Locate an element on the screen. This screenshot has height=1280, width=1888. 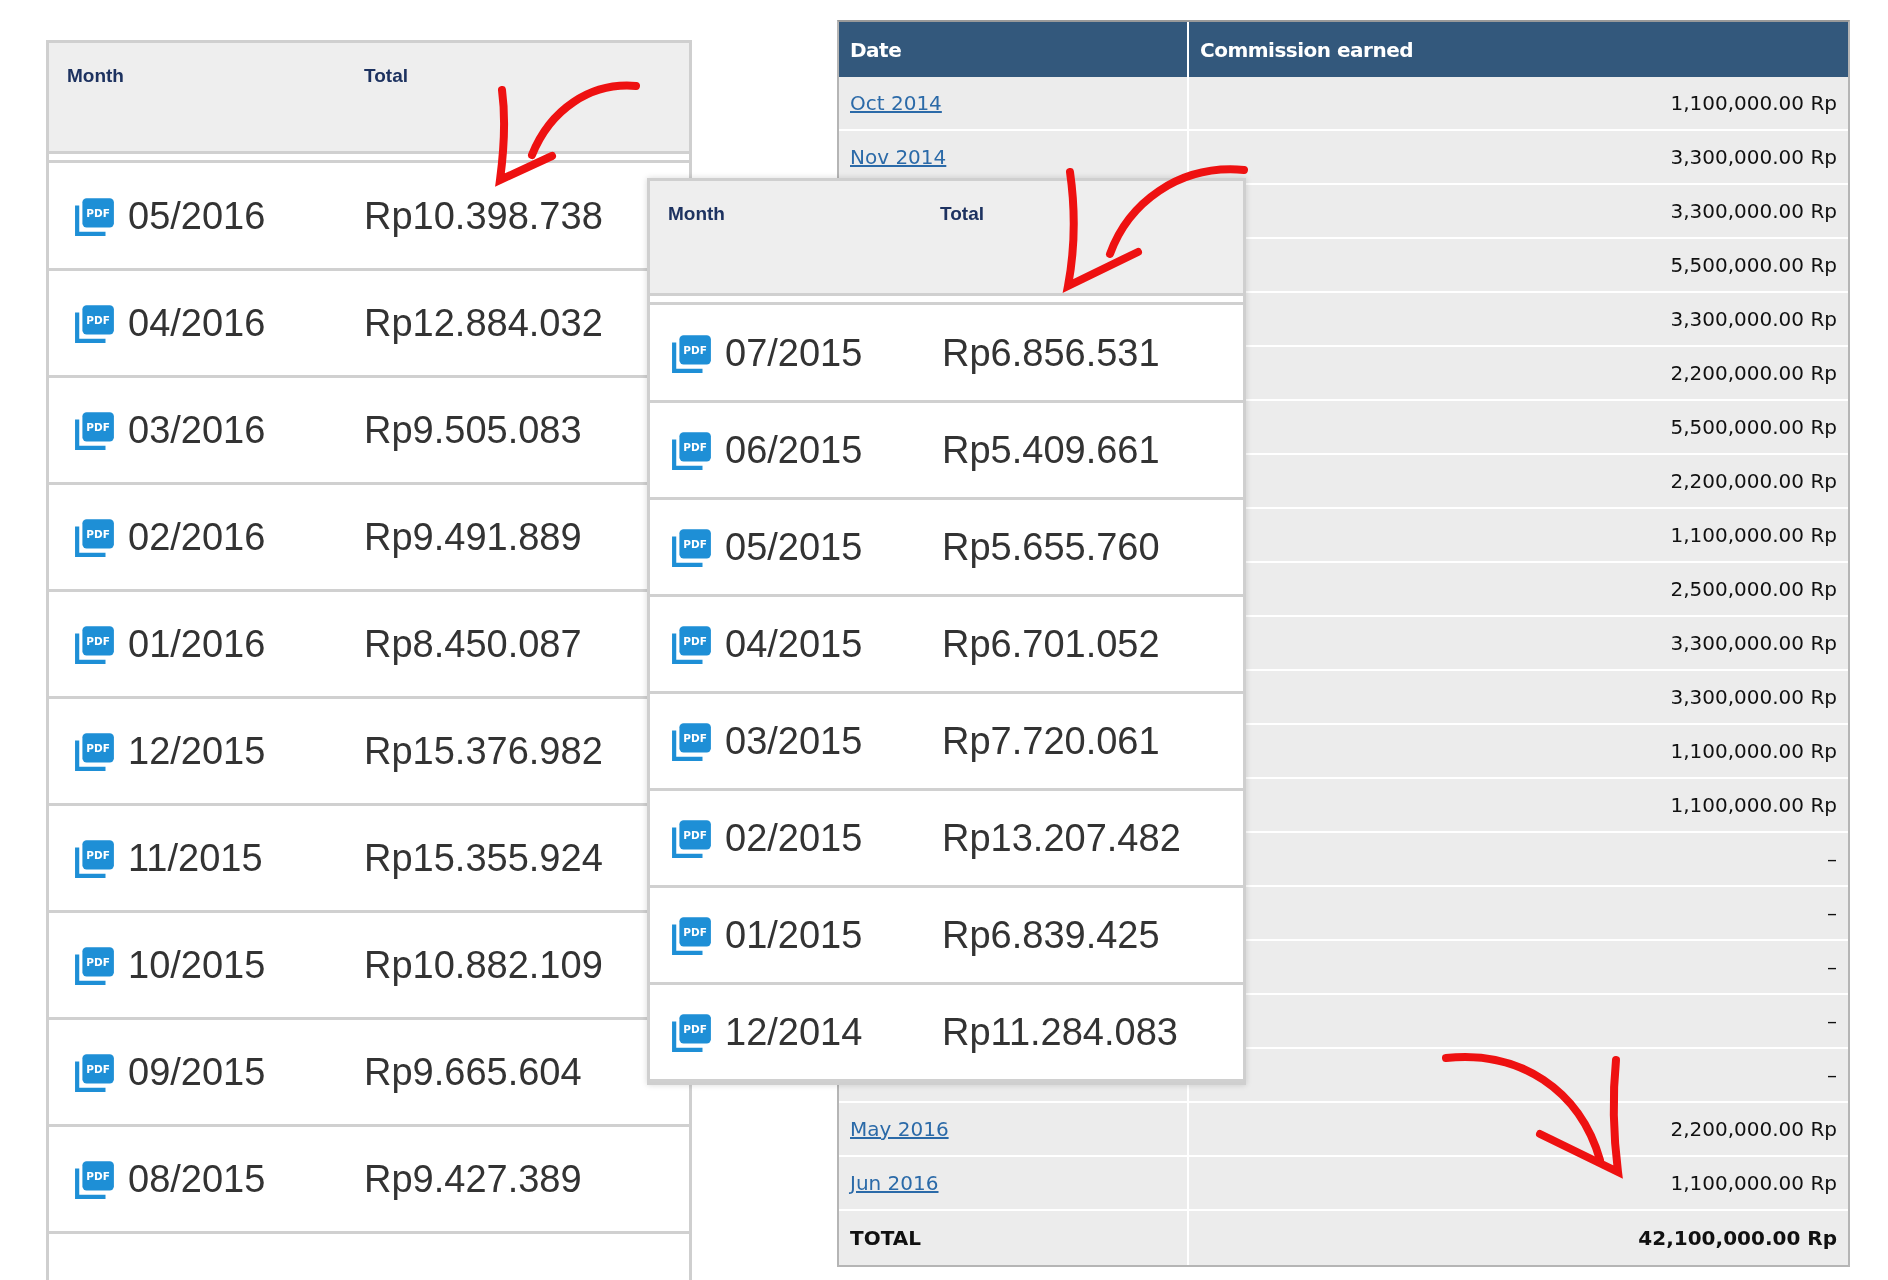
total-text: Rp10.398.738 is located at coordinates (483, 216).